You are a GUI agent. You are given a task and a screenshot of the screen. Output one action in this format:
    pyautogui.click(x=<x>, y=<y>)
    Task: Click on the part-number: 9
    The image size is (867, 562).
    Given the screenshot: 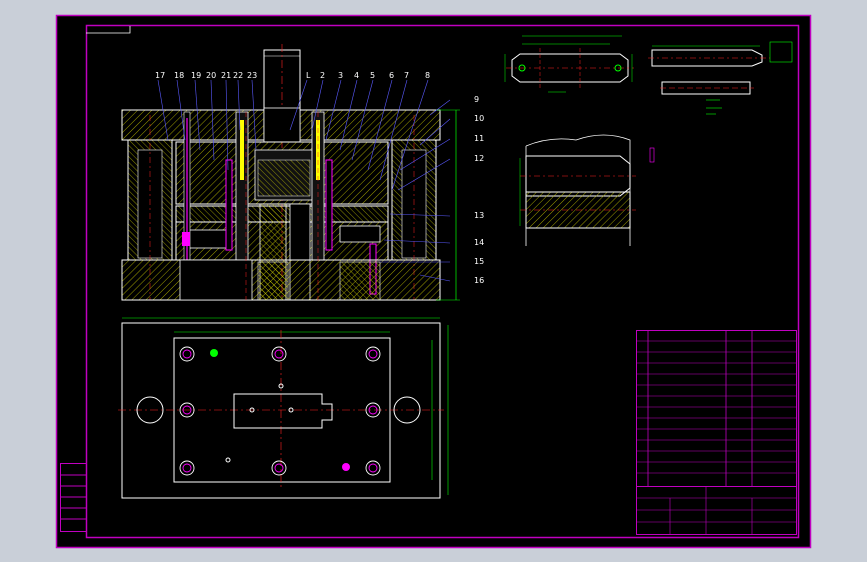 What is the action you would take?
    pyautogui.click(x=476, y=99)
    